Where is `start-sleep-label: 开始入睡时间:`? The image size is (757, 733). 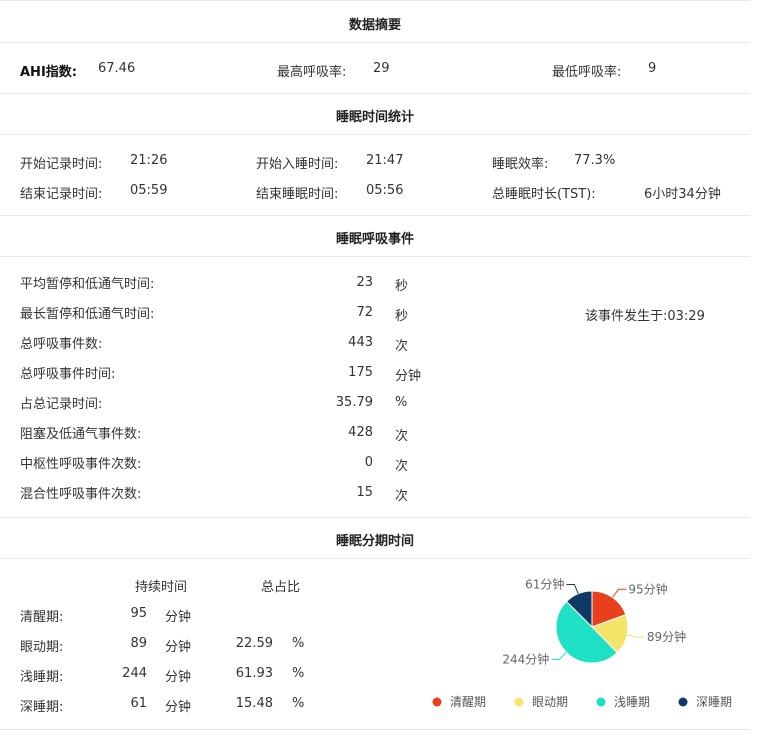 start-sleep-label: 开始入睡时间: is located at coordinates (297, 164).